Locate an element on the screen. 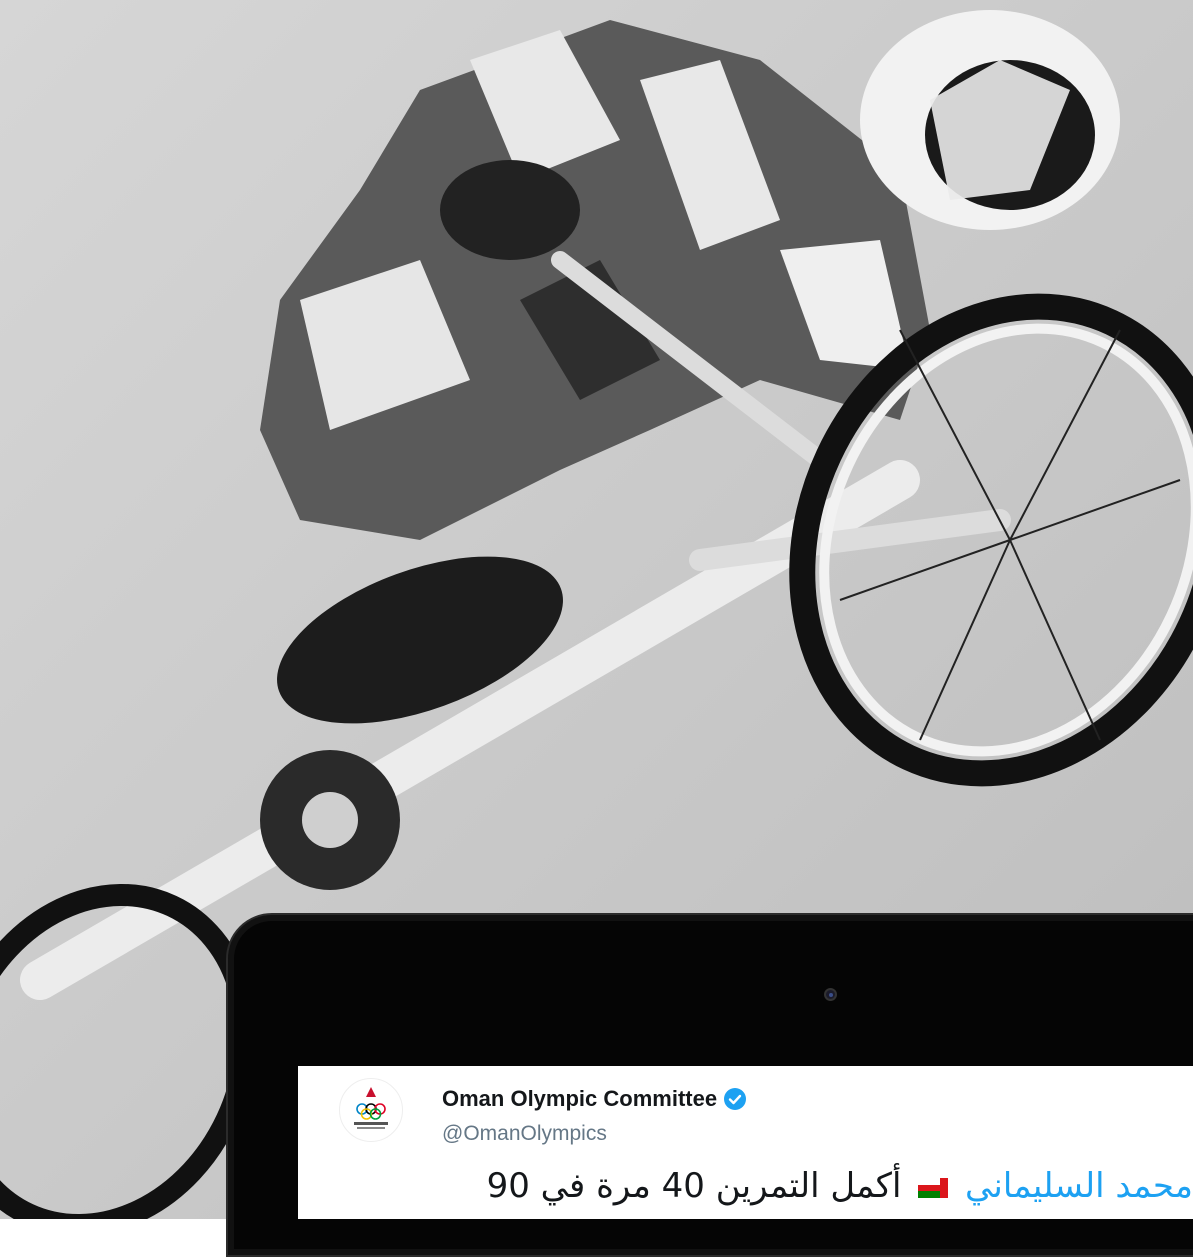  mention-link: محمد السليماني is located at coordinates (1079, 1186).